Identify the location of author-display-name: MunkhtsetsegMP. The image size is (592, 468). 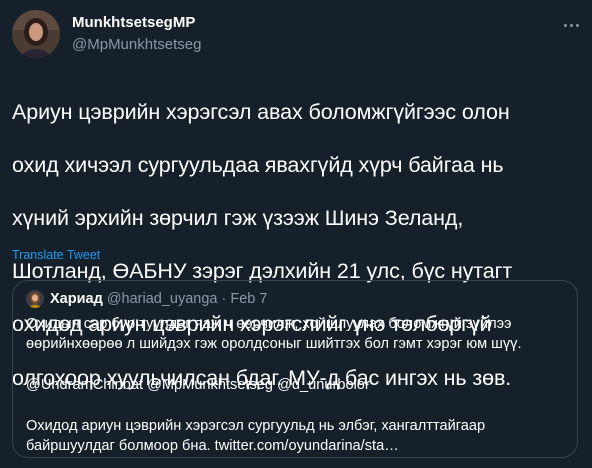
(136, 23).